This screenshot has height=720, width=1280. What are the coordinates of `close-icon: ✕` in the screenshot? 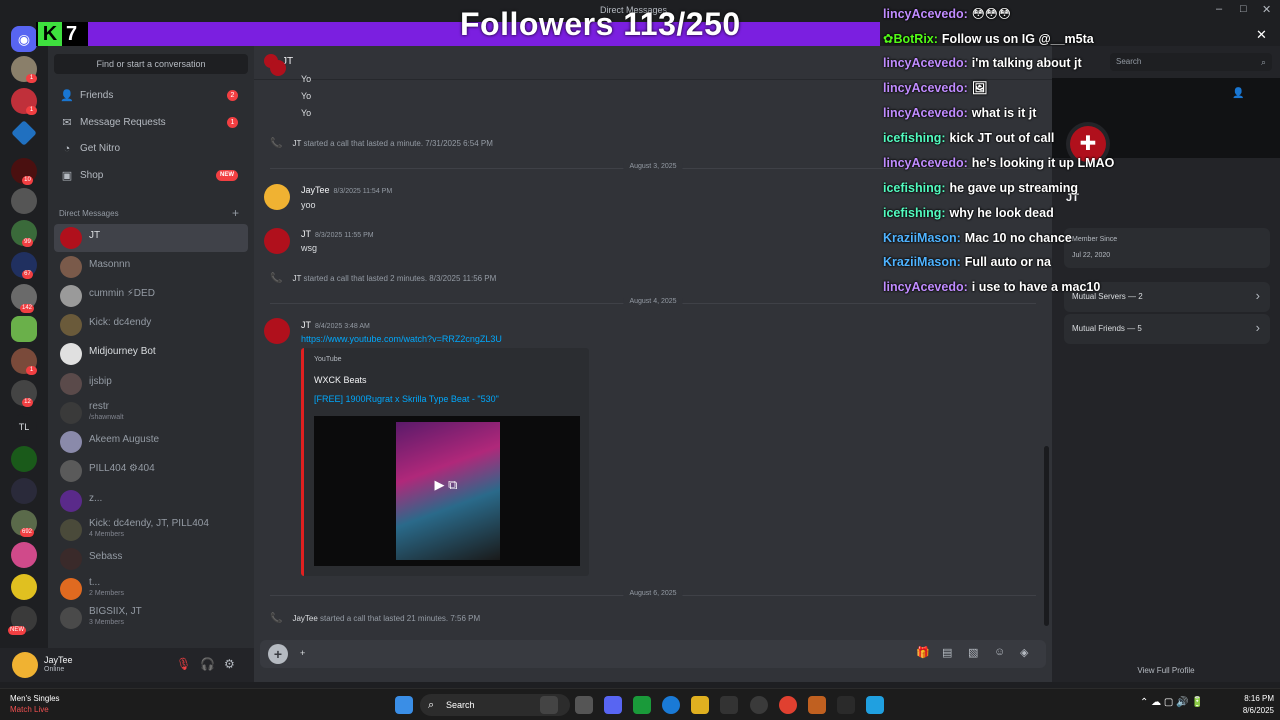 It's located at (1261, 35).